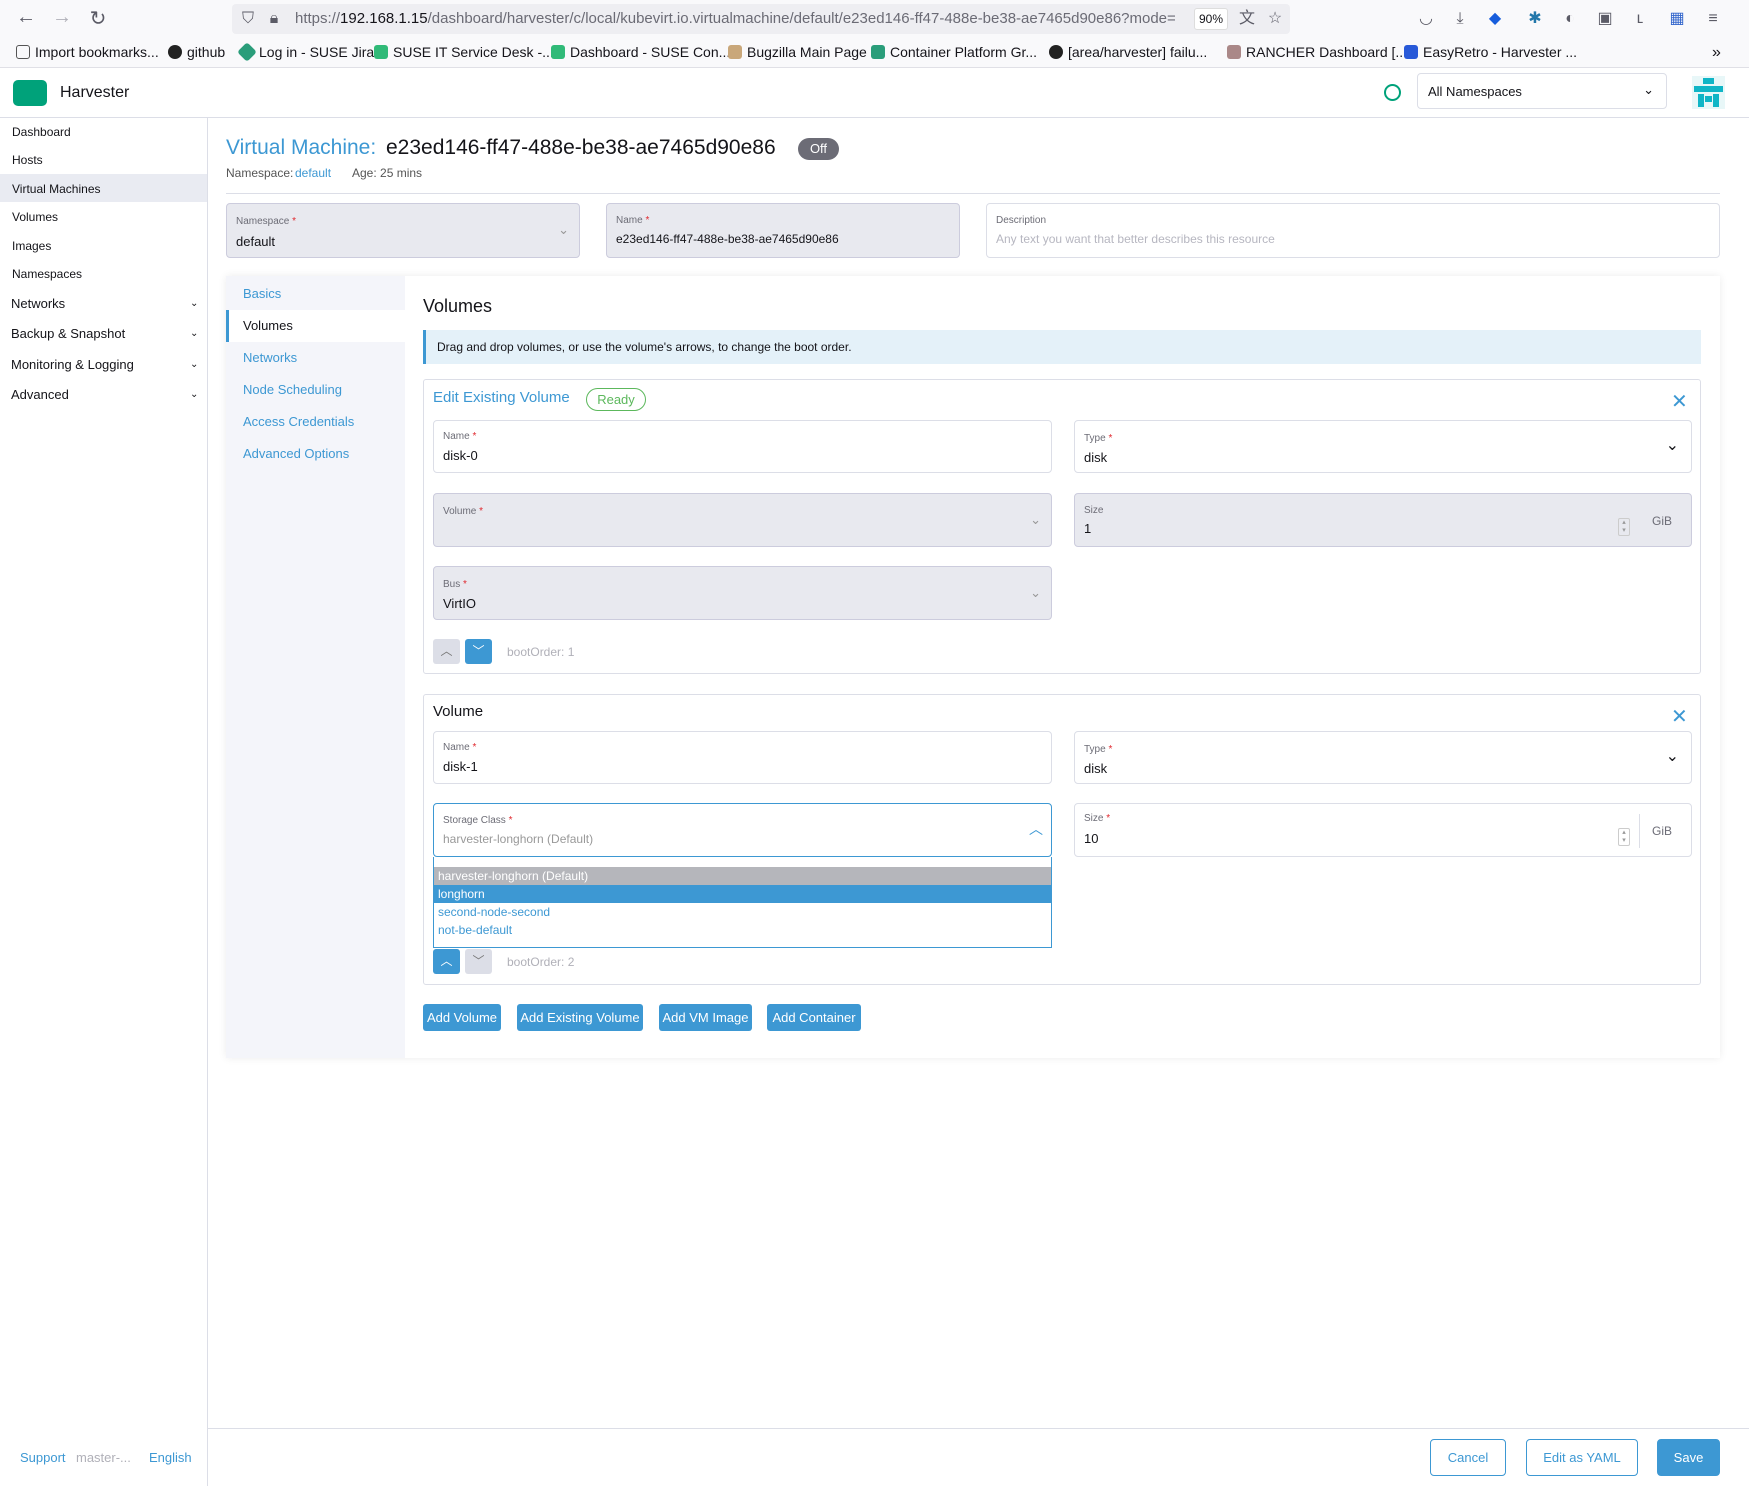 The height and width of the screenshot is (1486, 1749). What do you see at coordinates (313, 173) in the screenshot?
I see `namespace-link: default` at bounding box center [313, 173].